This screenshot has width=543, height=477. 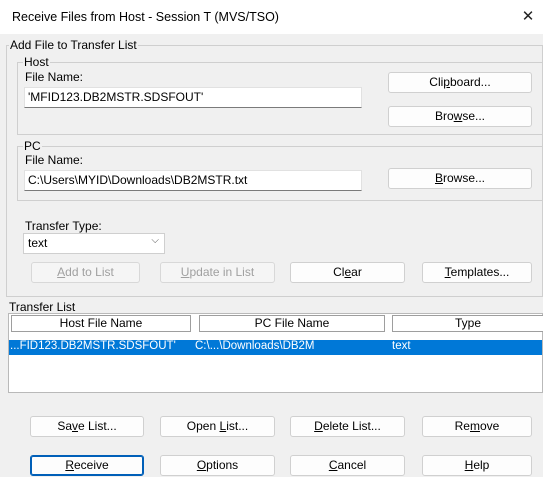 I want to click on column-header-host-file-name: Host File Name, so click(x=101, y=323).